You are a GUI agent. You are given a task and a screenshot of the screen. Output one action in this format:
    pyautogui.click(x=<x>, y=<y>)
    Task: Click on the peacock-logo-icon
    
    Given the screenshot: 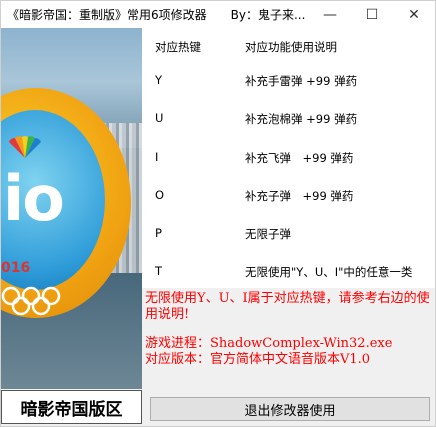 What is the action you would take?
    pyautogui.click(x=25, y=147)
    